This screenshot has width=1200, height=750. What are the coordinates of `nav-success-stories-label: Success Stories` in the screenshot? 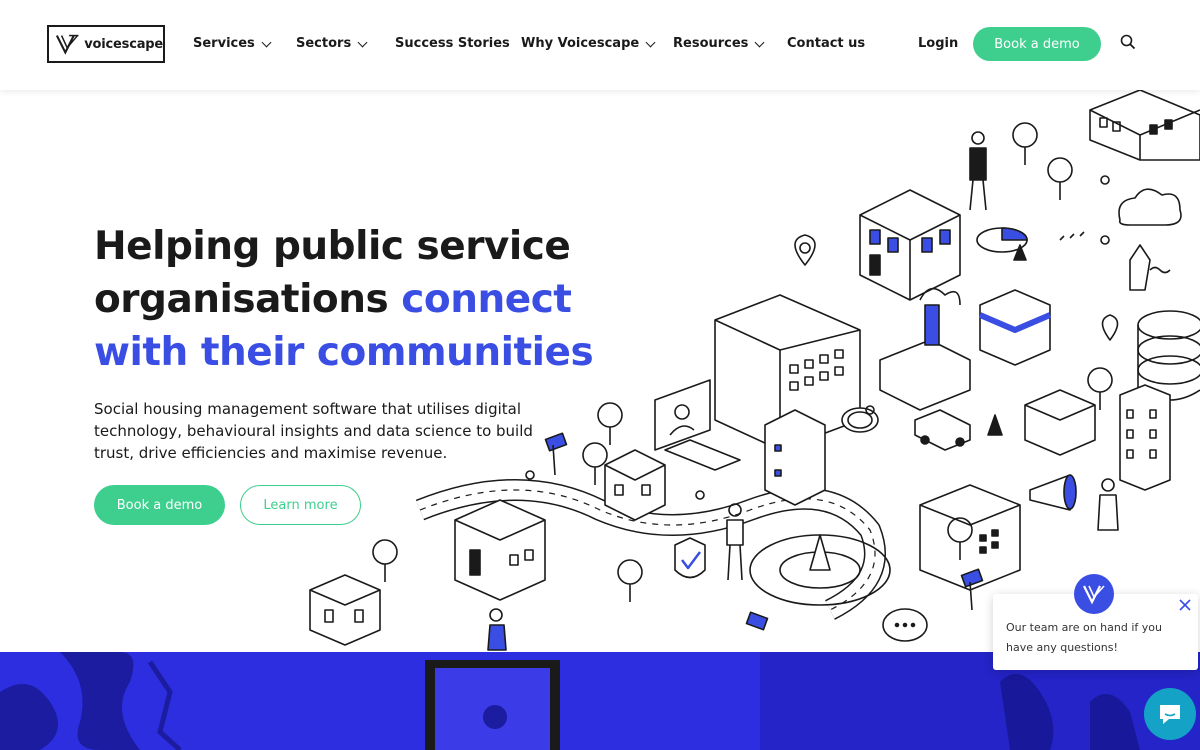 It's located at (452, 43).